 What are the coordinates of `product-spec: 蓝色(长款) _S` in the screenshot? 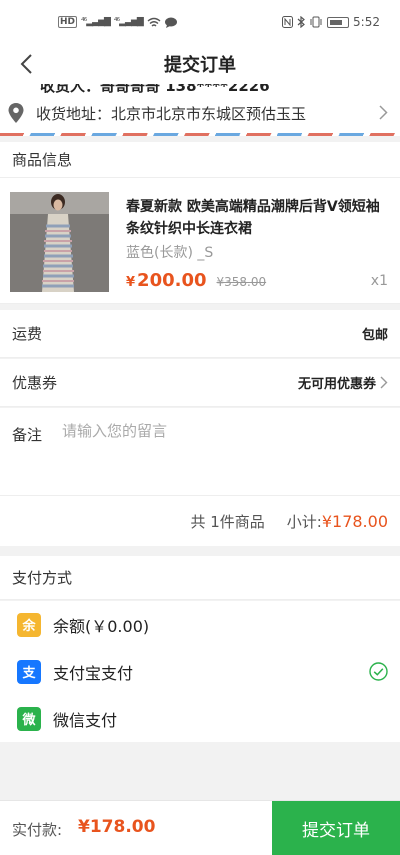 It's located at (170, 253).